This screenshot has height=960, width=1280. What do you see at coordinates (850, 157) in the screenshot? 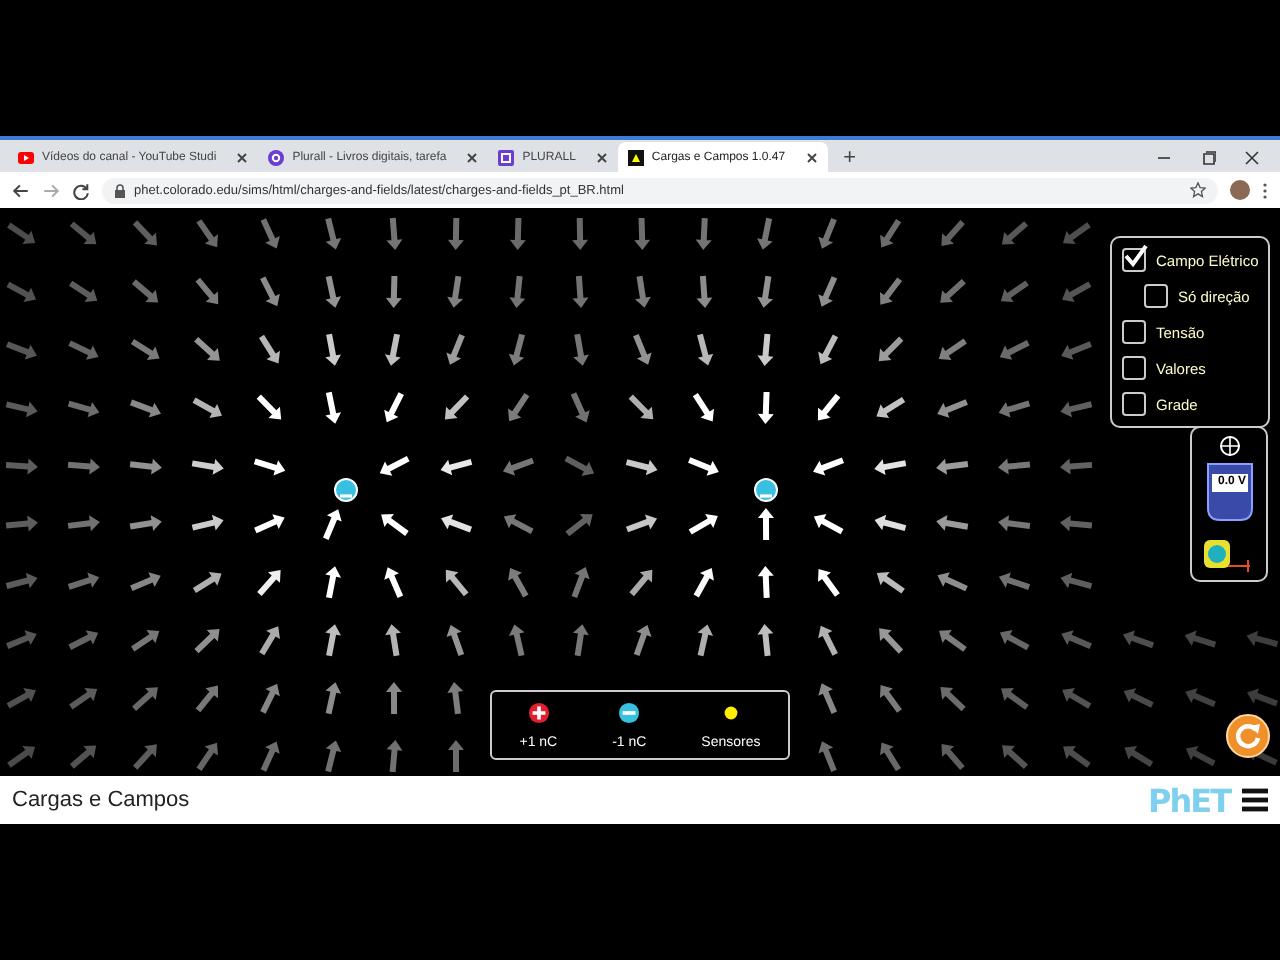
I see `new-tab-button: +` at bounding box center [850, 157].